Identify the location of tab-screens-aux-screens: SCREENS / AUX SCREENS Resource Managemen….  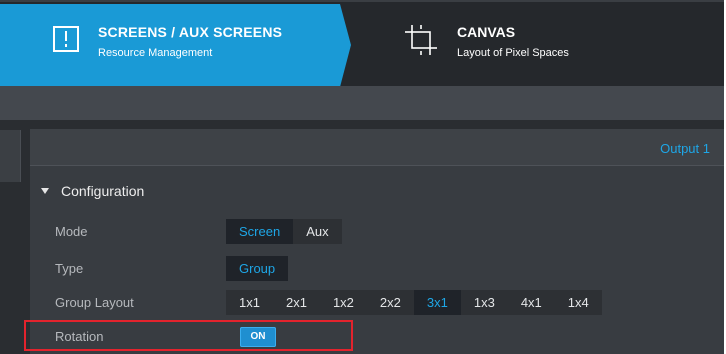
(175, 45).